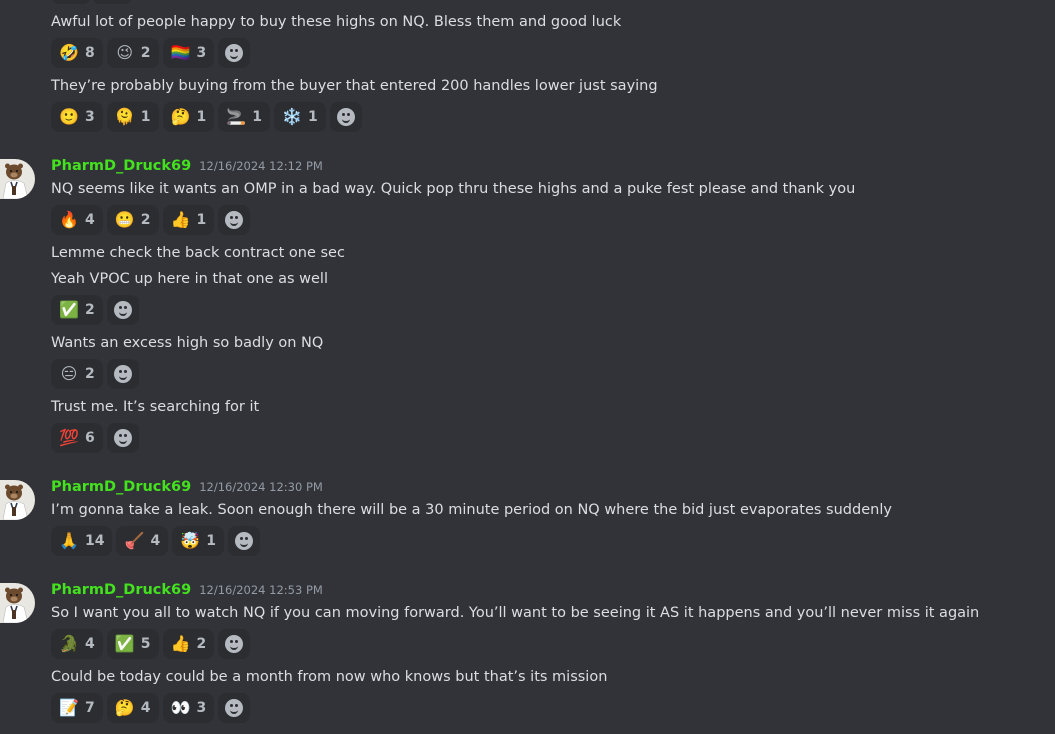 The width and height of the screenshot is (1055, 734). Describe the element at coordinates (261, 590) in the screenshot. I see `timestamp: 12/16/2024 12:53 PM` at that location.